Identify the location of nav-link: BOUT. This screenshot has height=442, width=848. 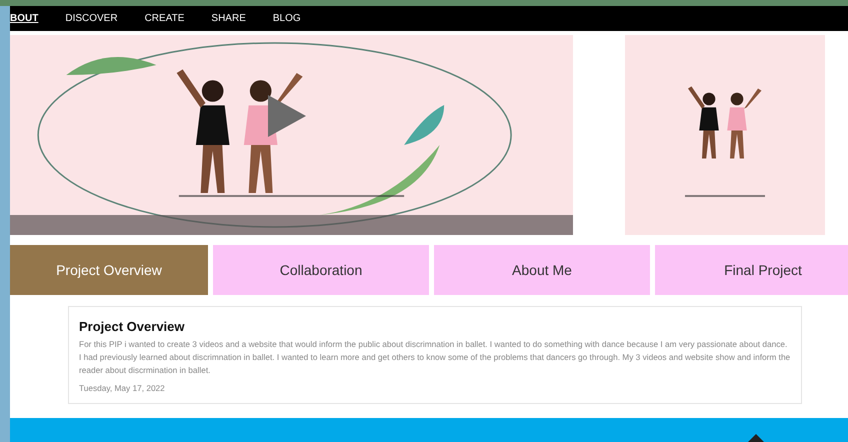
(24, 18).